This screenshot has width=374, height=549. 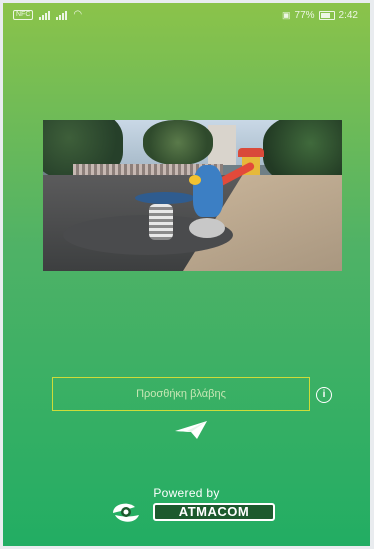 I want to click on info-icon: i, so click(x=324, y=395).